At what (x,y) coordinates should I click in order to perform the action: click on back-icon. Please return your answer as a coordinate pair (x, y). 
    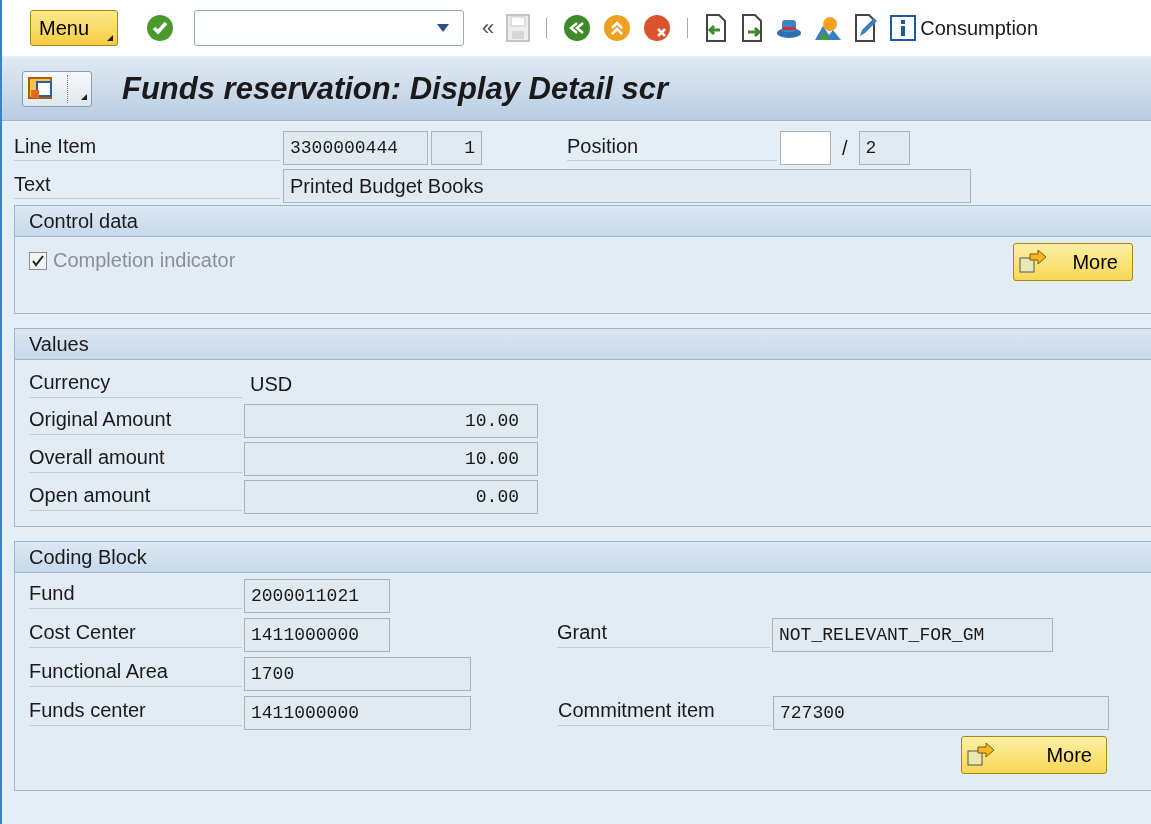
    Looking at the image, I should click on (577, 28).